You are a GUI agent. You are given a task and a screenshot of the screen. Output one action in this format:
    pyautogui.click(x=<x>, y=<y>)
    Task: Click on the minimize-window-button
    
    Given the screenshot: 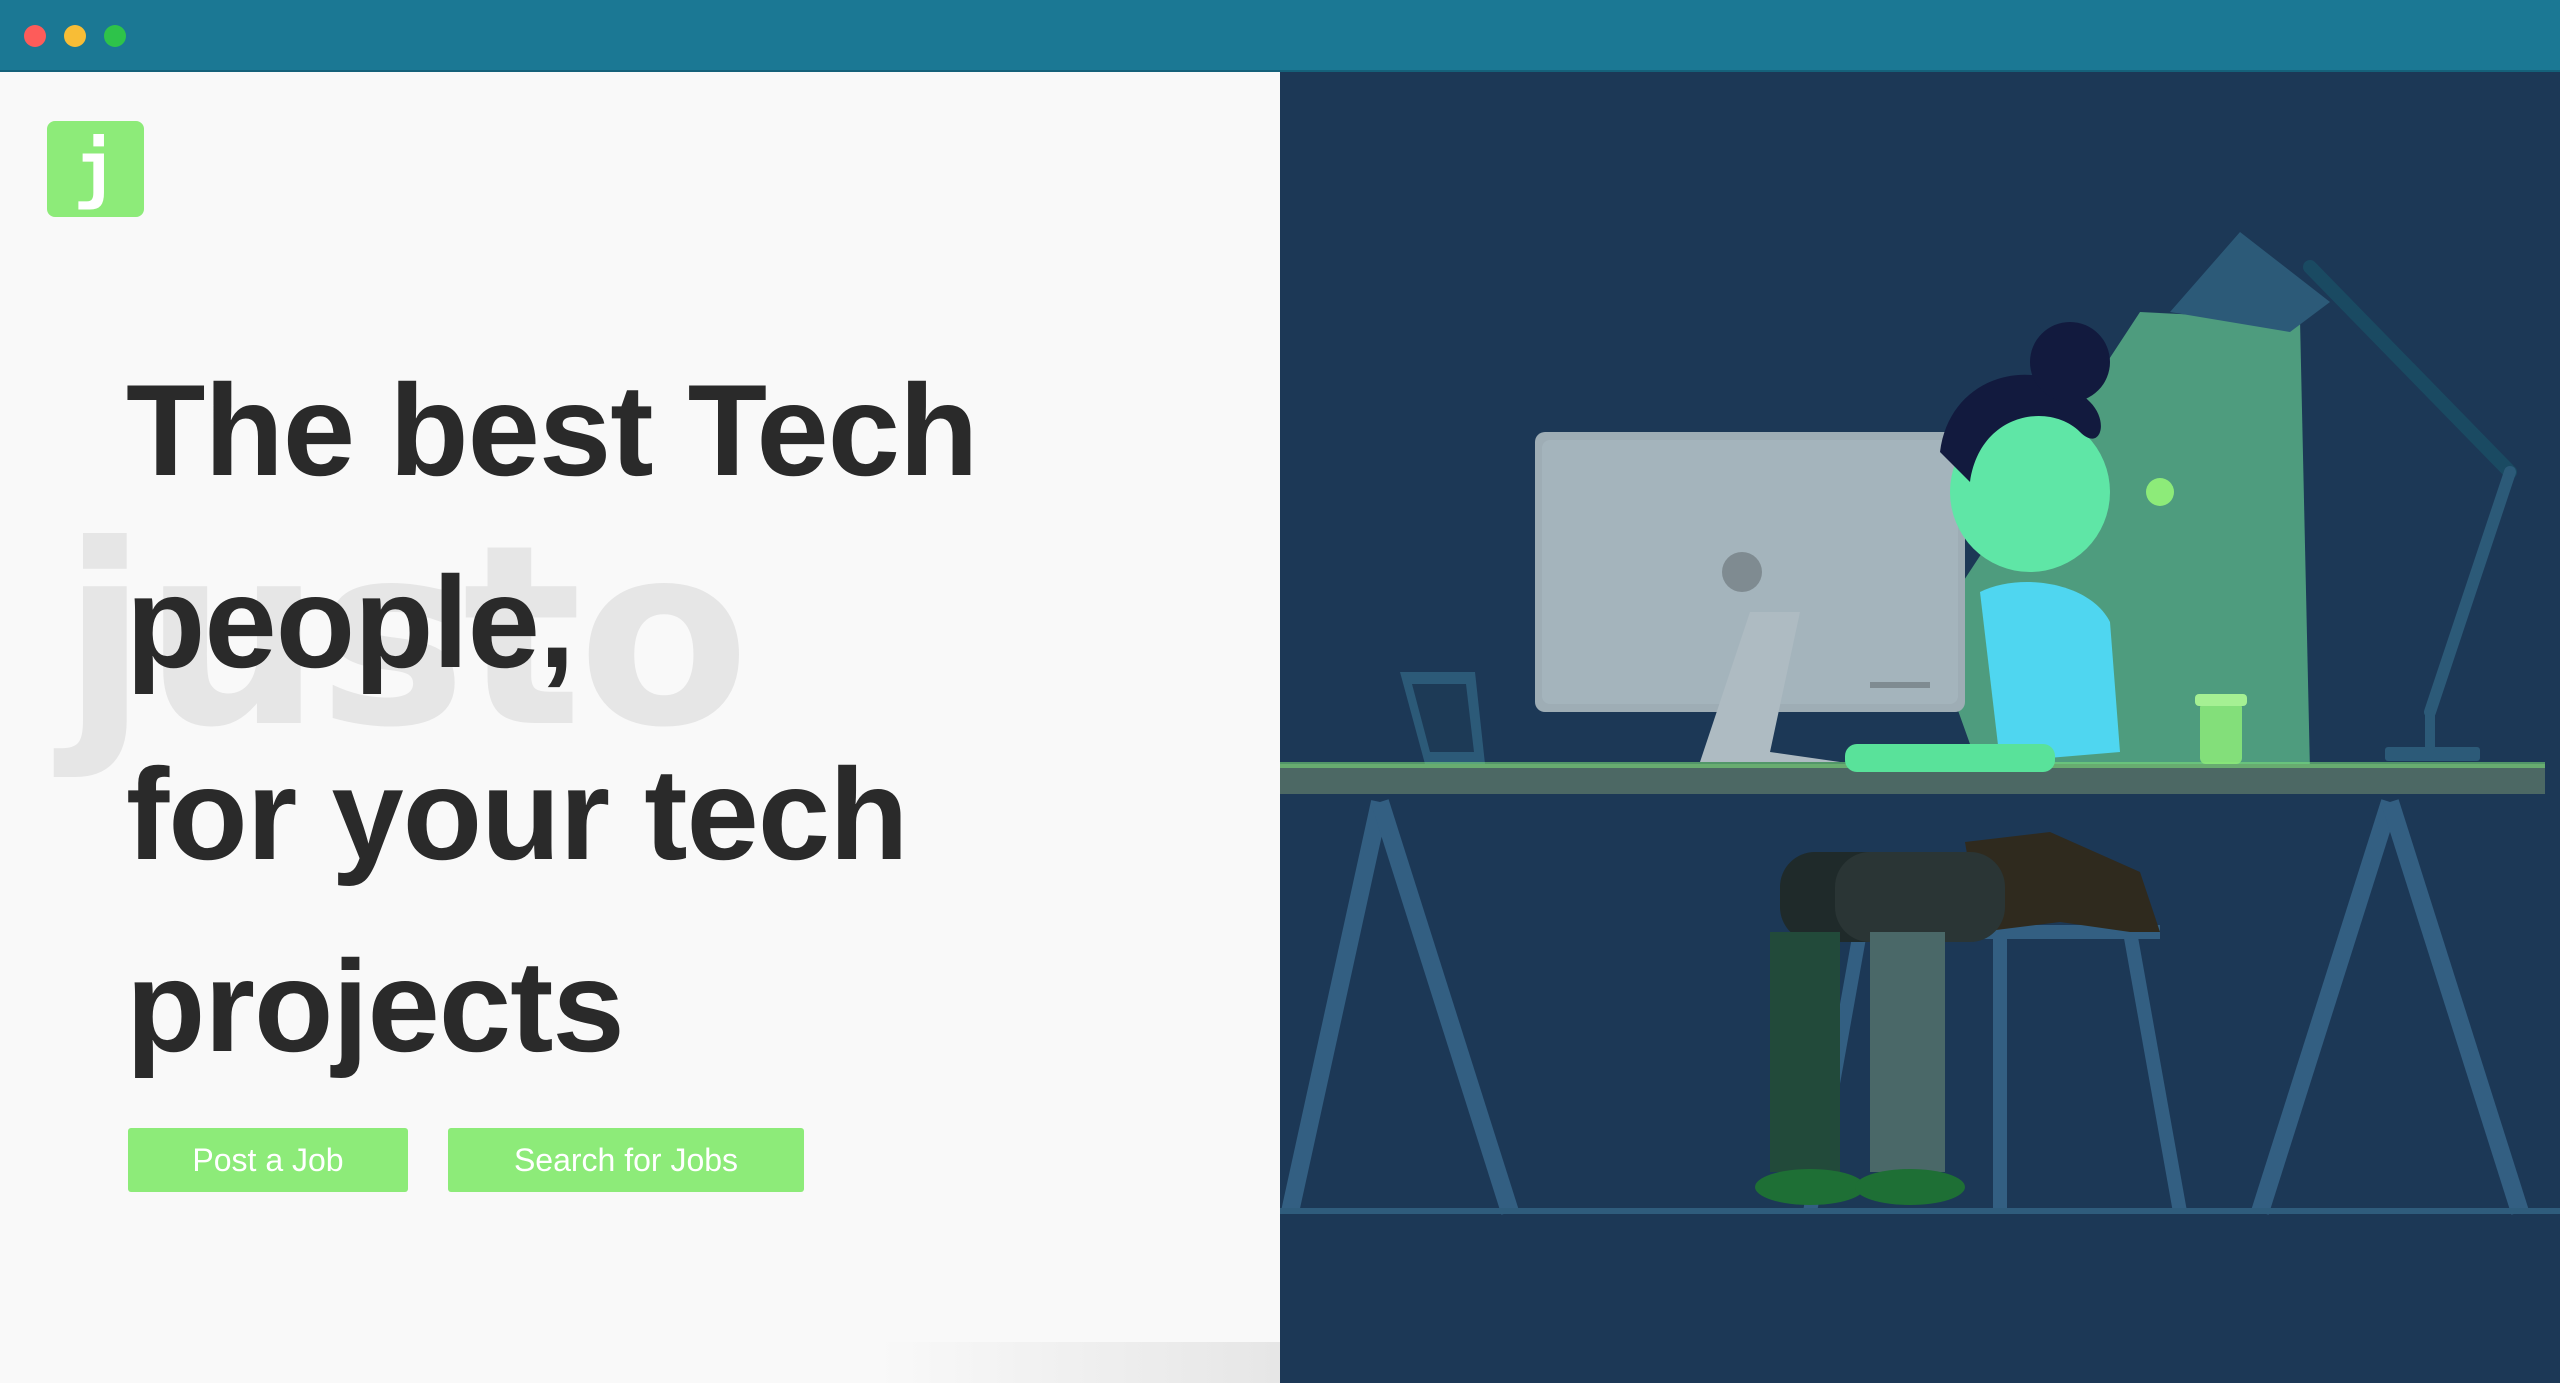 What is the action you would take?
    pyautogui.click(x=75, y=36)
    